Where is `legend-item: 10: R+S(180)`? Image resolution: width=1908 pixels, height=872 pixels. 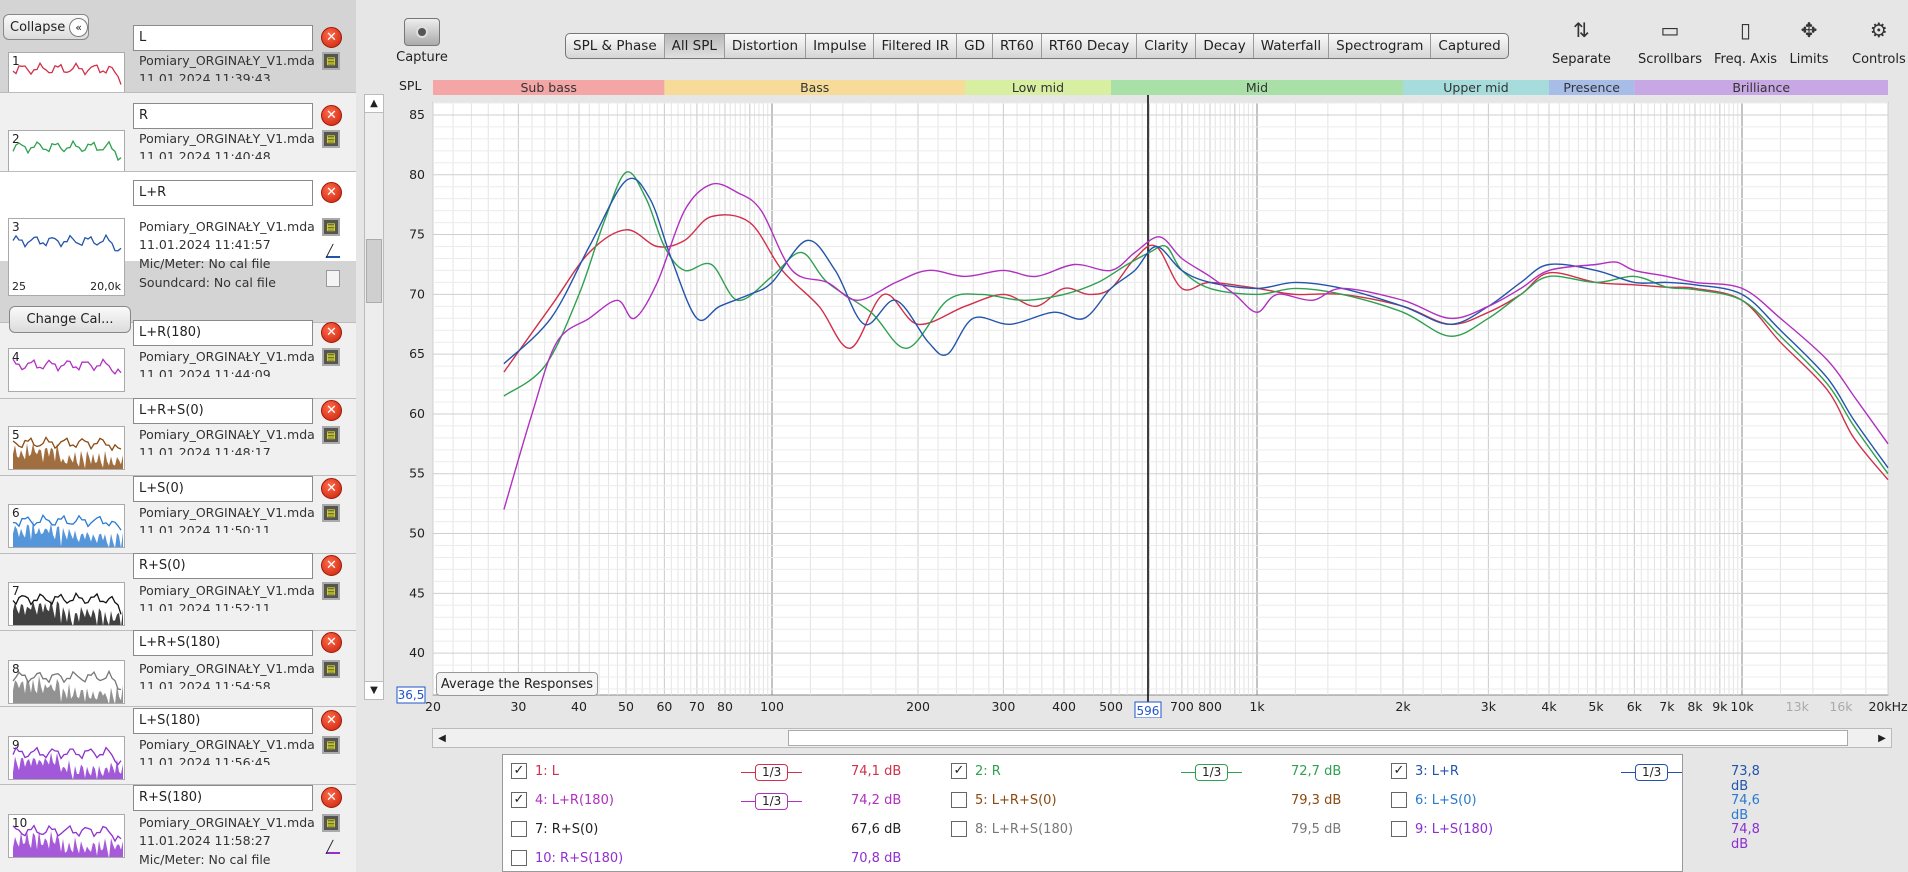
legend-item: 10: R+S(180) is located at coordinates (567, 858).